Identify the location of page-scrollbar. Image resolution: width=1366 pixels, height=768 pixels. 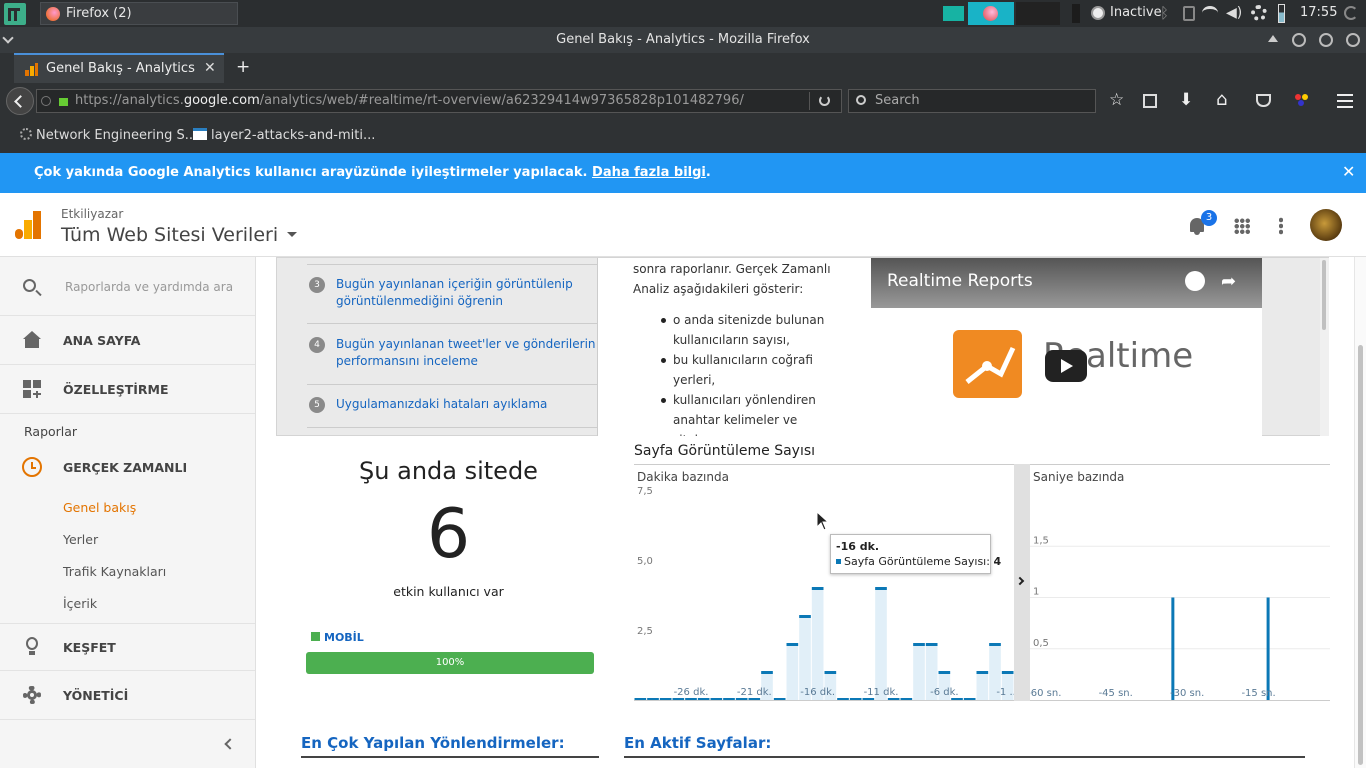
(1360, 512).